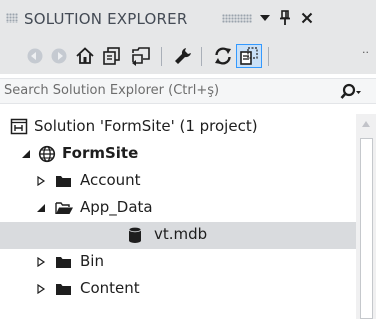 The width and height of the screenshot is (376, 319). Describe the element at coordinates (47, 154) in the screenshot. I see `globe-icon` at that location.